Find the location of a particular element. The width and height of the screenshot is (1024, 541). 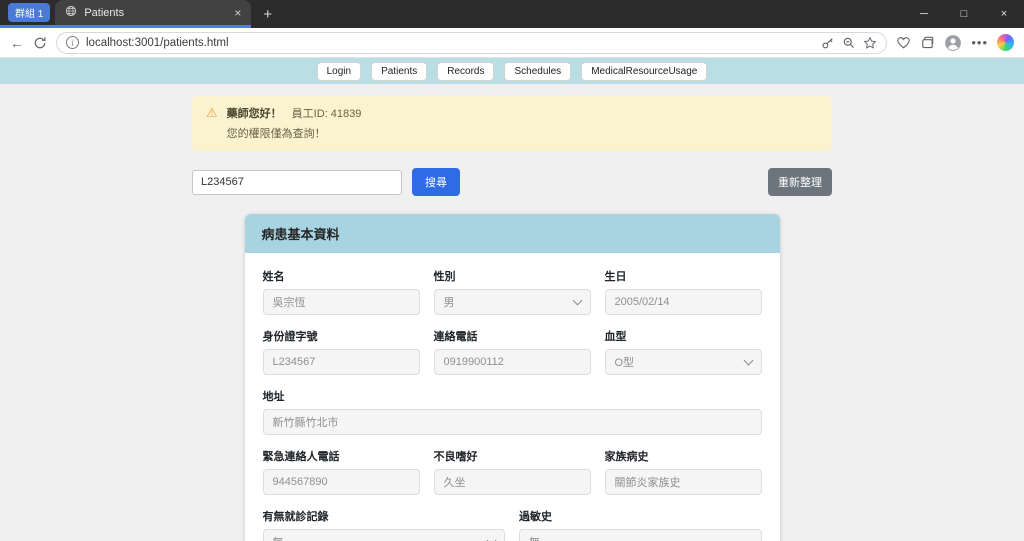

alert-greeting: 藥師您好！ is located at coordinates (254, 114).